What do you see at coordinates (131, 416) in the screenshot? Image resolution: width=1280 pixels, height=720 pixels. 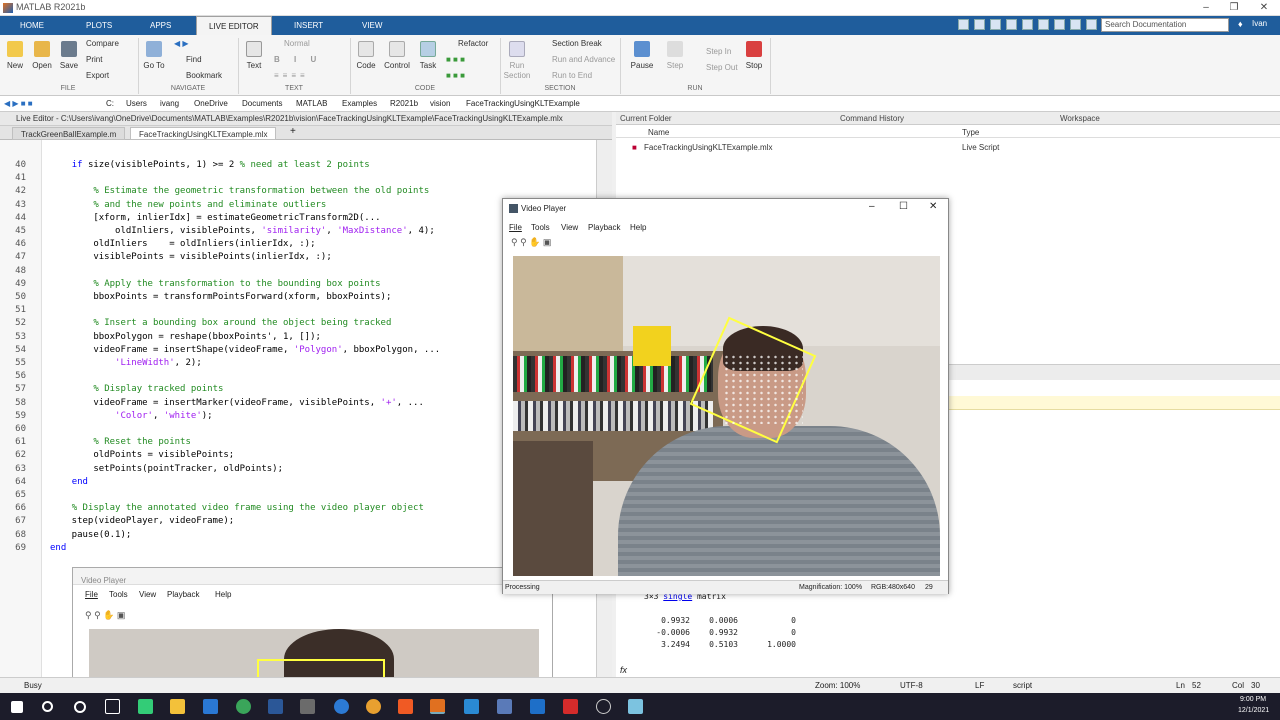 I see `code-line: 'Color', 'white');` at bounding box center [131, 416].